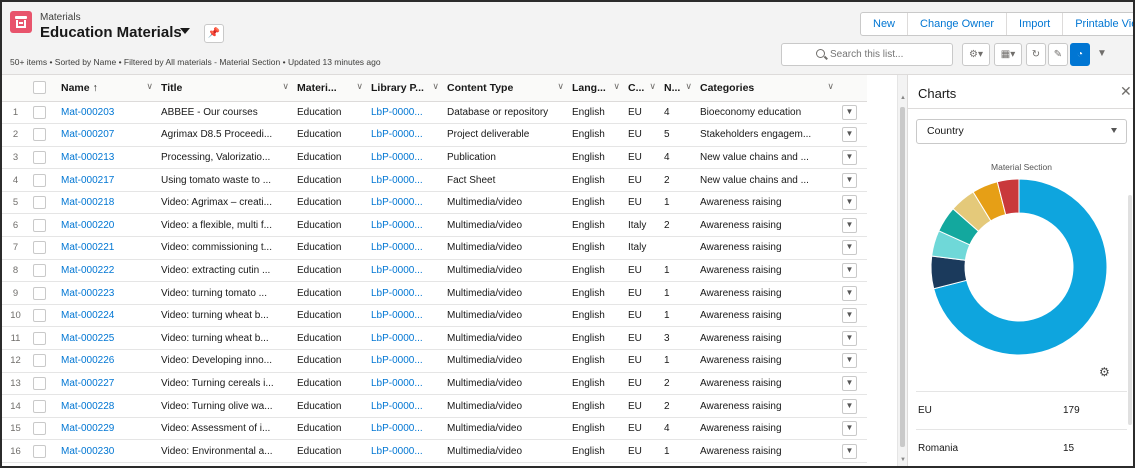 The height and width of the screenshot is (468, 1135). Describe the element at coordinates (1126, 91) in the screenshot. I see `close-icon: ✕` at that location.